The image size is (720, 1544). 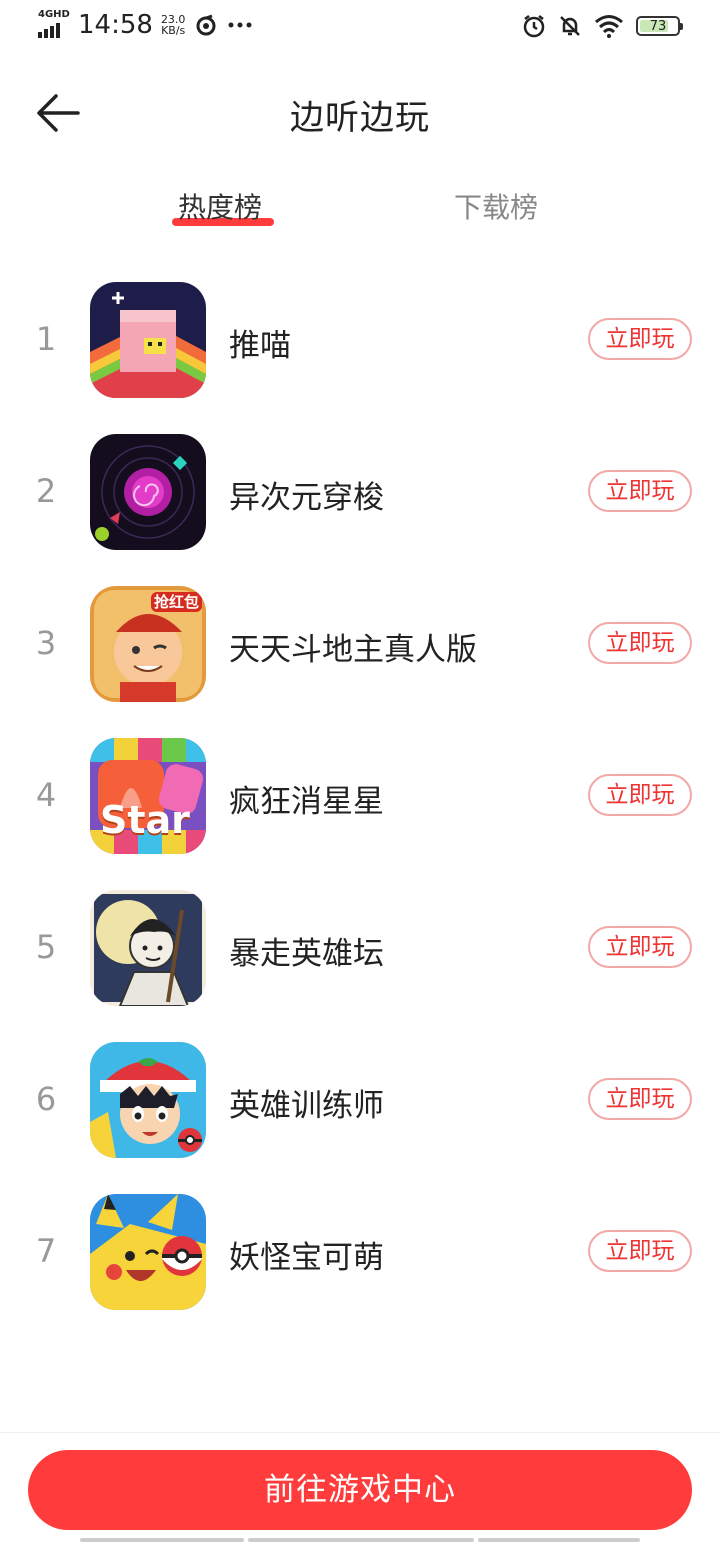 I want to click on mute-bell-icon, so click(x=570, y=26).